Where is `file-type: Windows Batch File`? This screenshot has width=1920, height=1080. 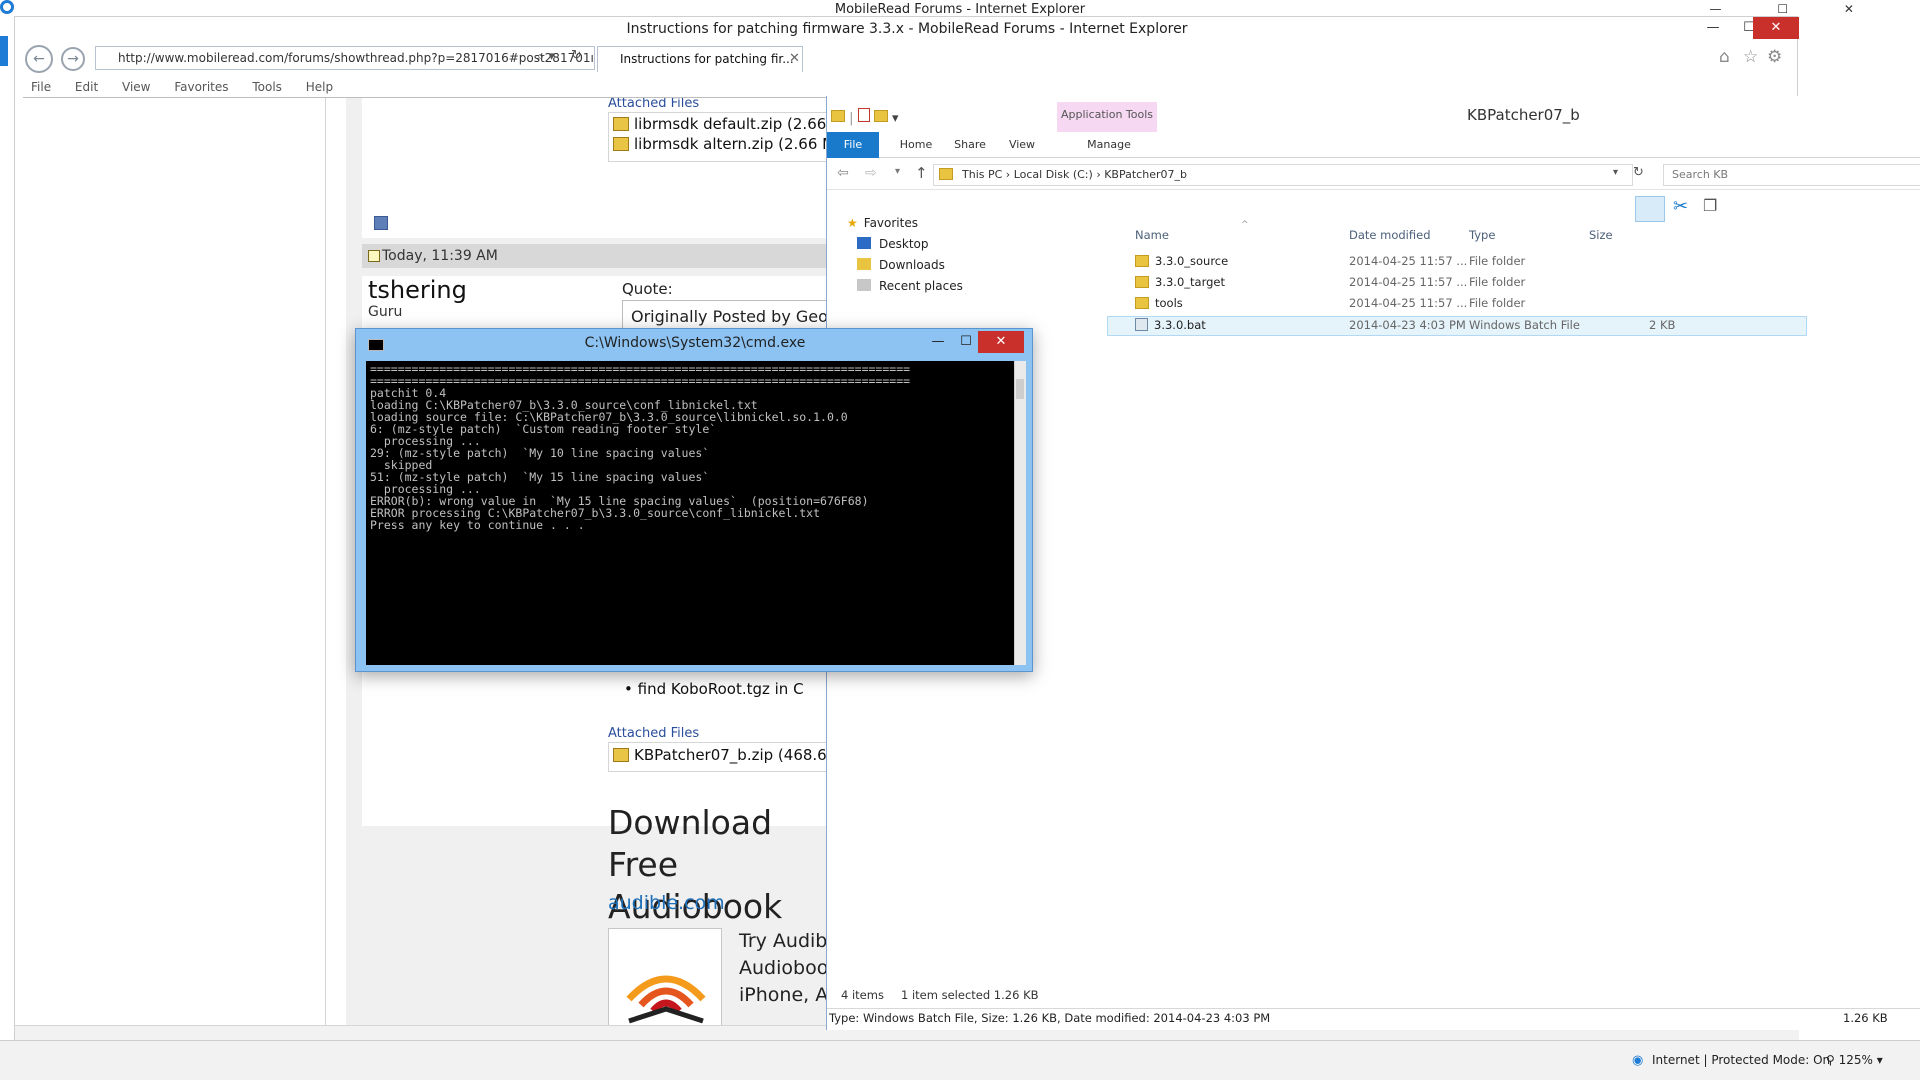
file-type: Windows Batch File is located at coordinates (1524, 325).